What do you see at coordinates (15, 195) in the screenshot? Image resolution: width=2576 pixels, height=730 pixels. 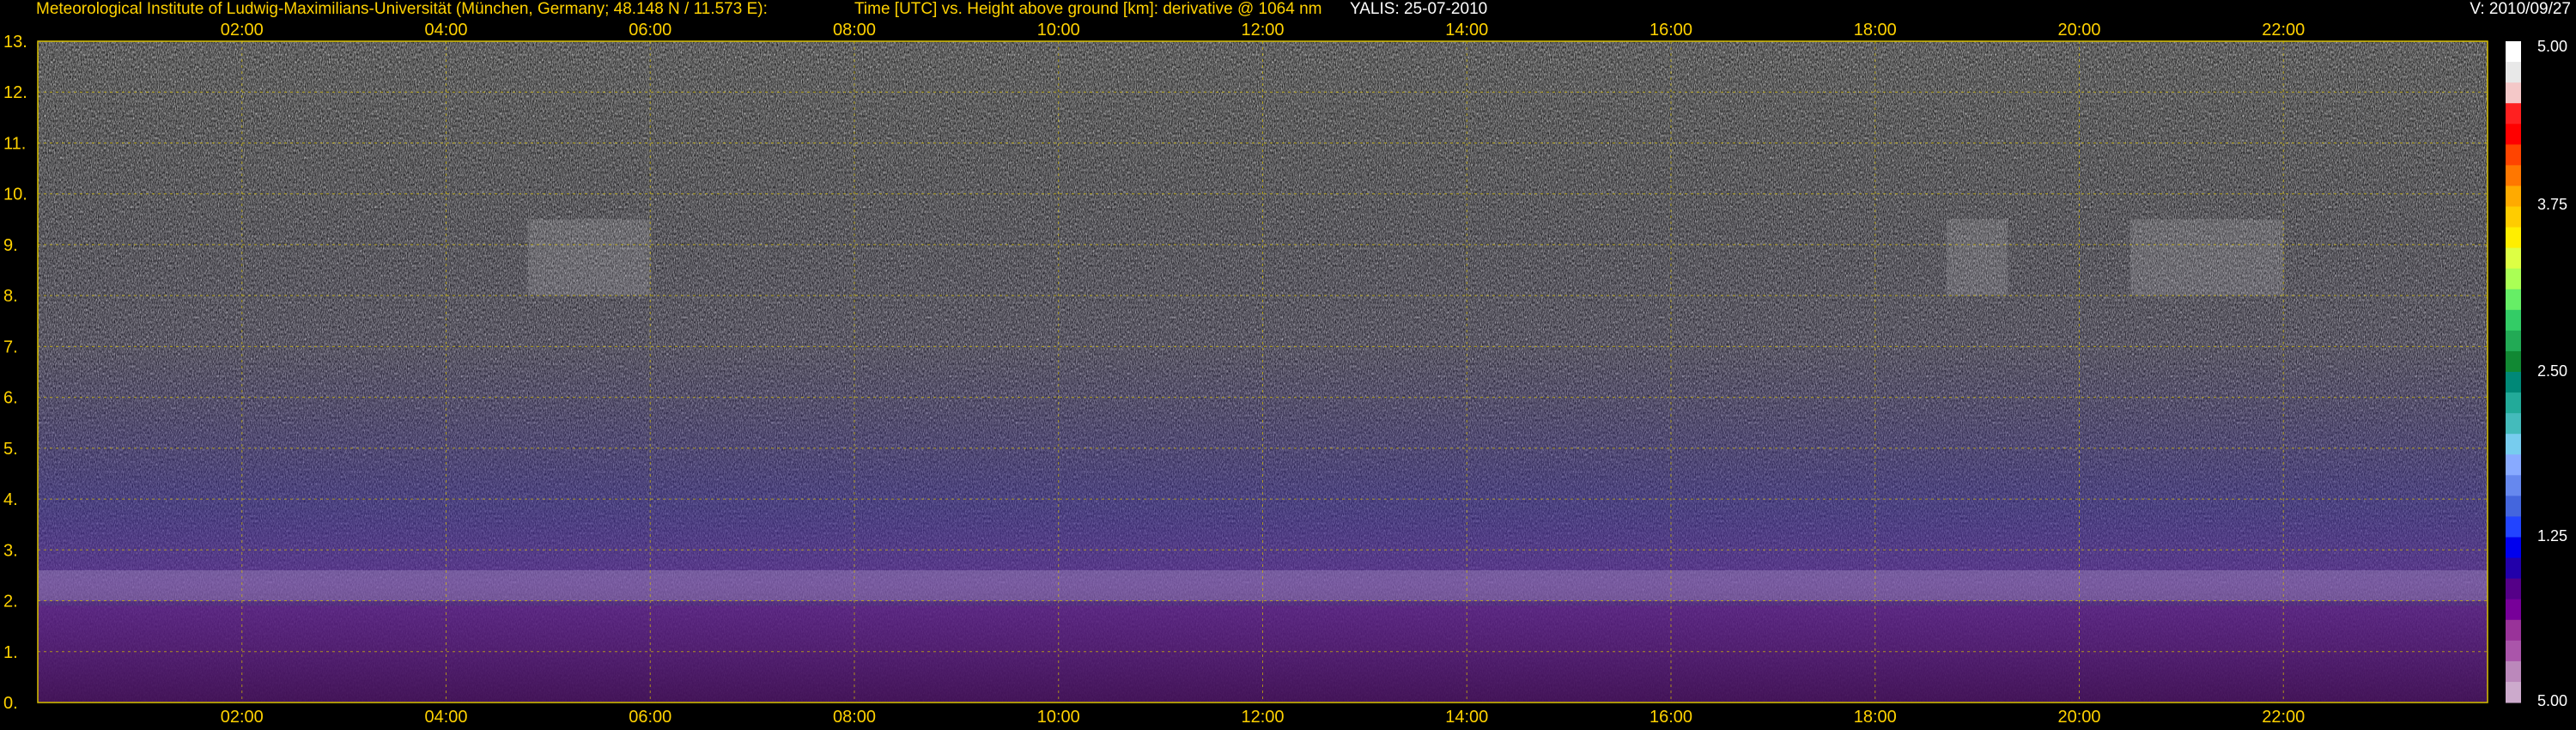 I see `y-tick-label: 10.` at bounding box center [15, 195].